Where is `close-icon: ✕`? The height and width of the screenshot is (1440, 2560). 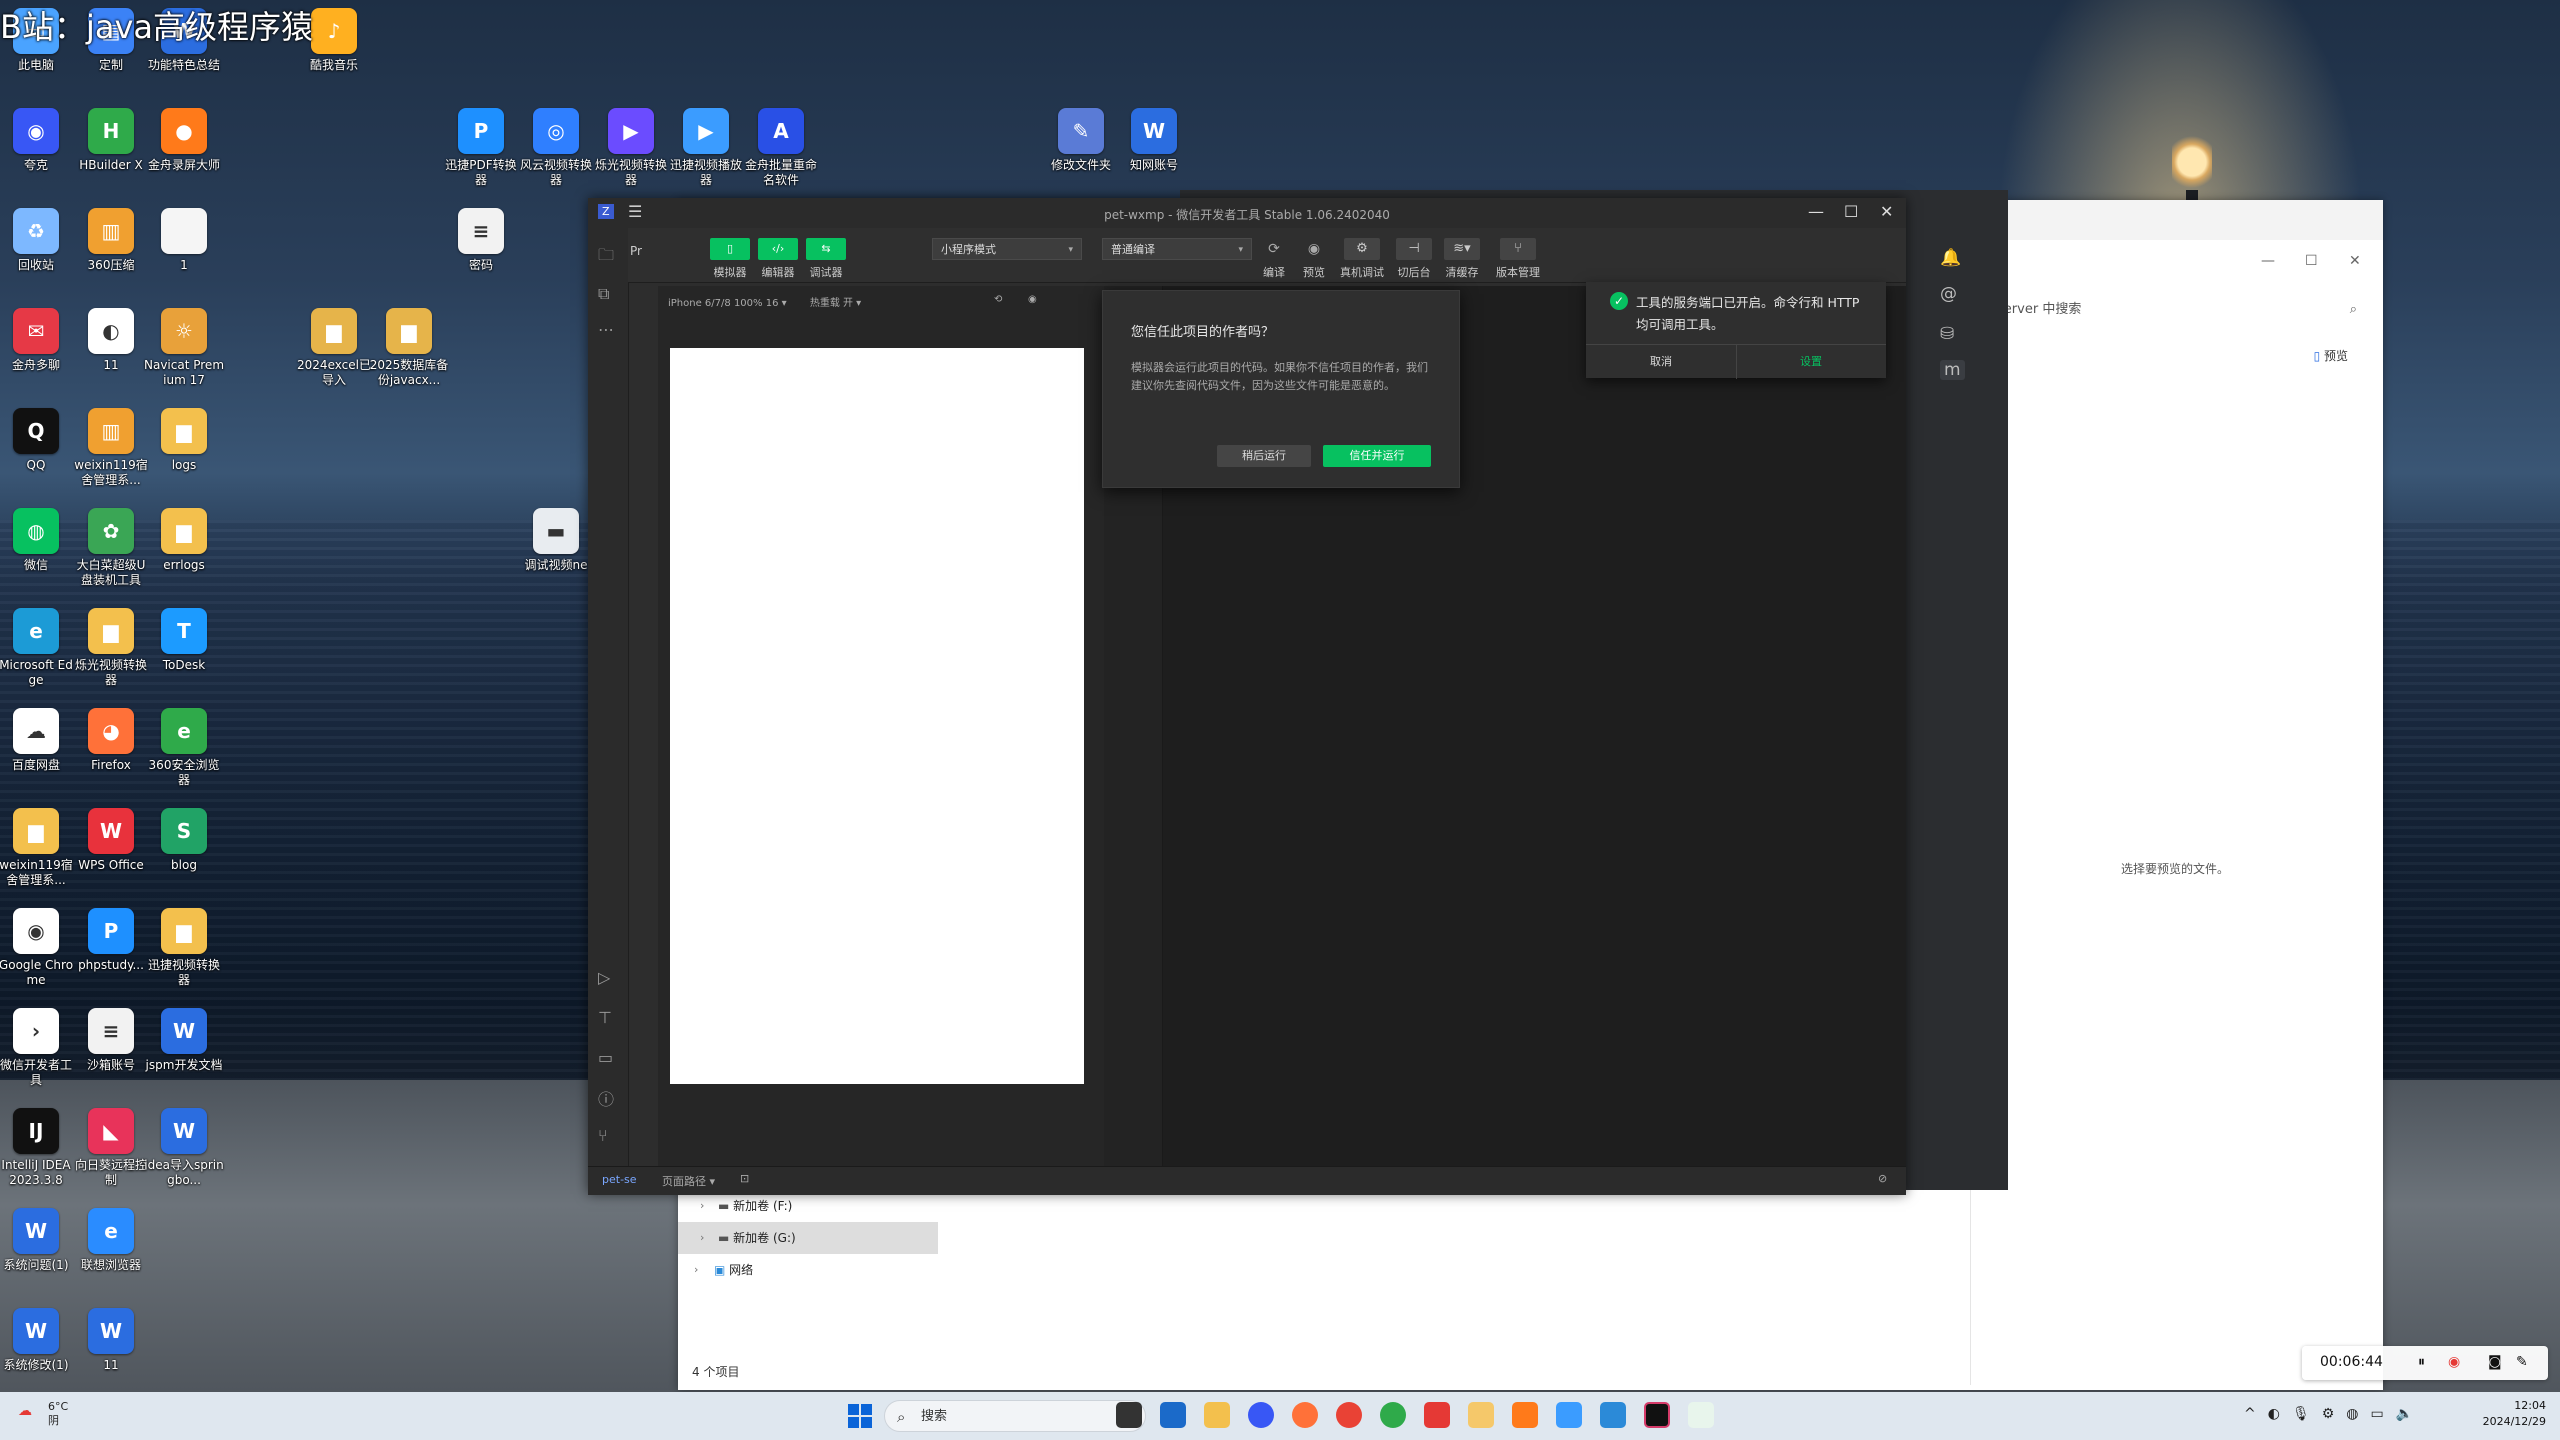
close-icon: ✕ is located at coordinates (2355, 261).